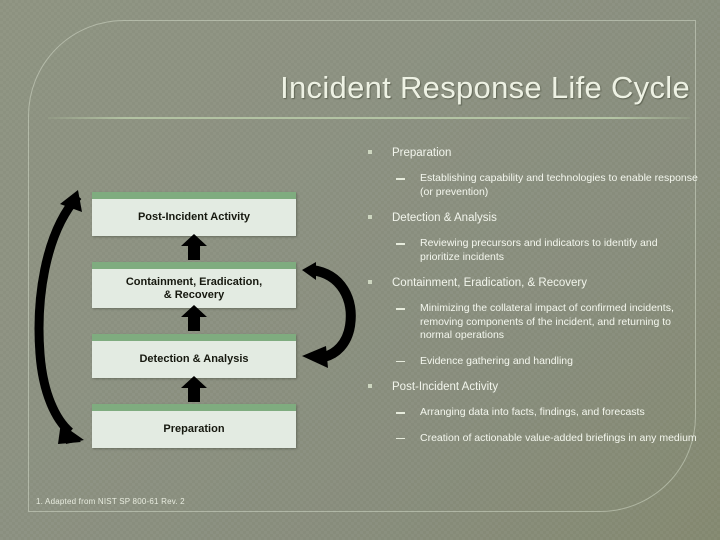  Describe the element at coordinates (194, 429) in the screenshot. I see `stage-label-preparation: Preparation` at that location.